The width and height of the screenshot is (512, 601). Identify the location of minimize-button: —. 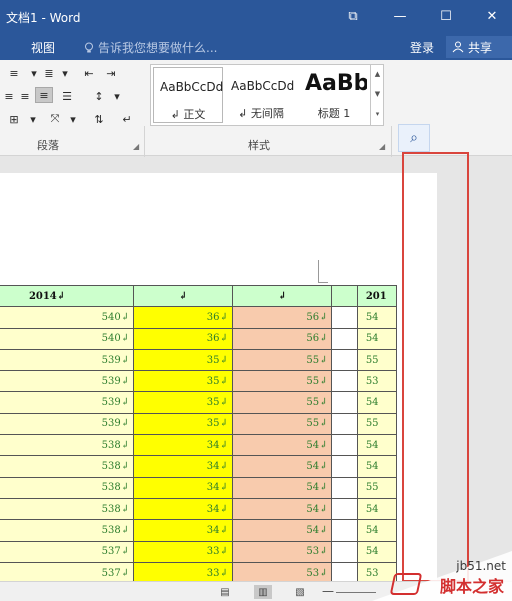
(400, 16).